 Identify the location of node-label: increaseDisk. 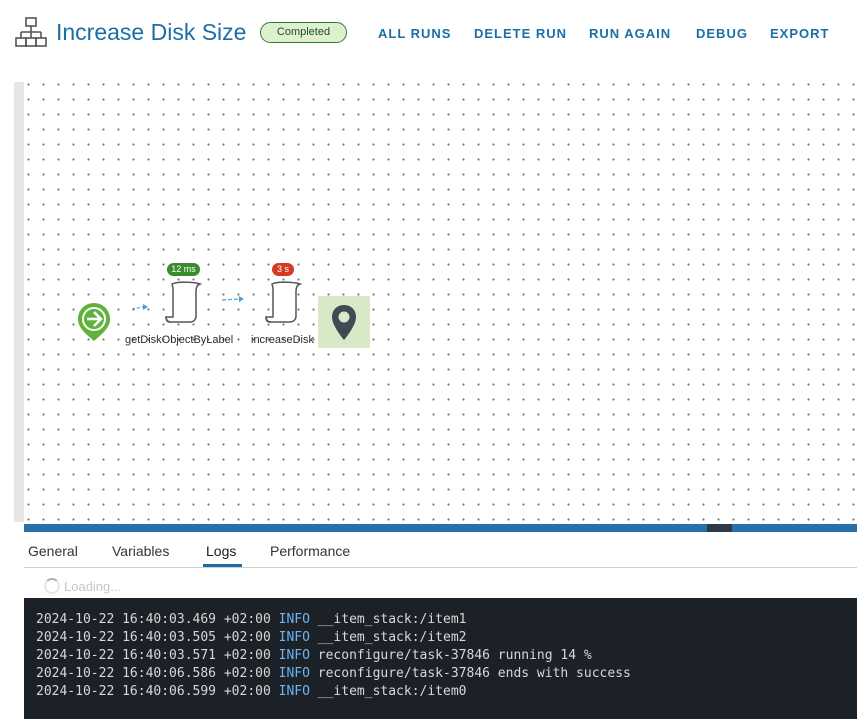
(282, 340).